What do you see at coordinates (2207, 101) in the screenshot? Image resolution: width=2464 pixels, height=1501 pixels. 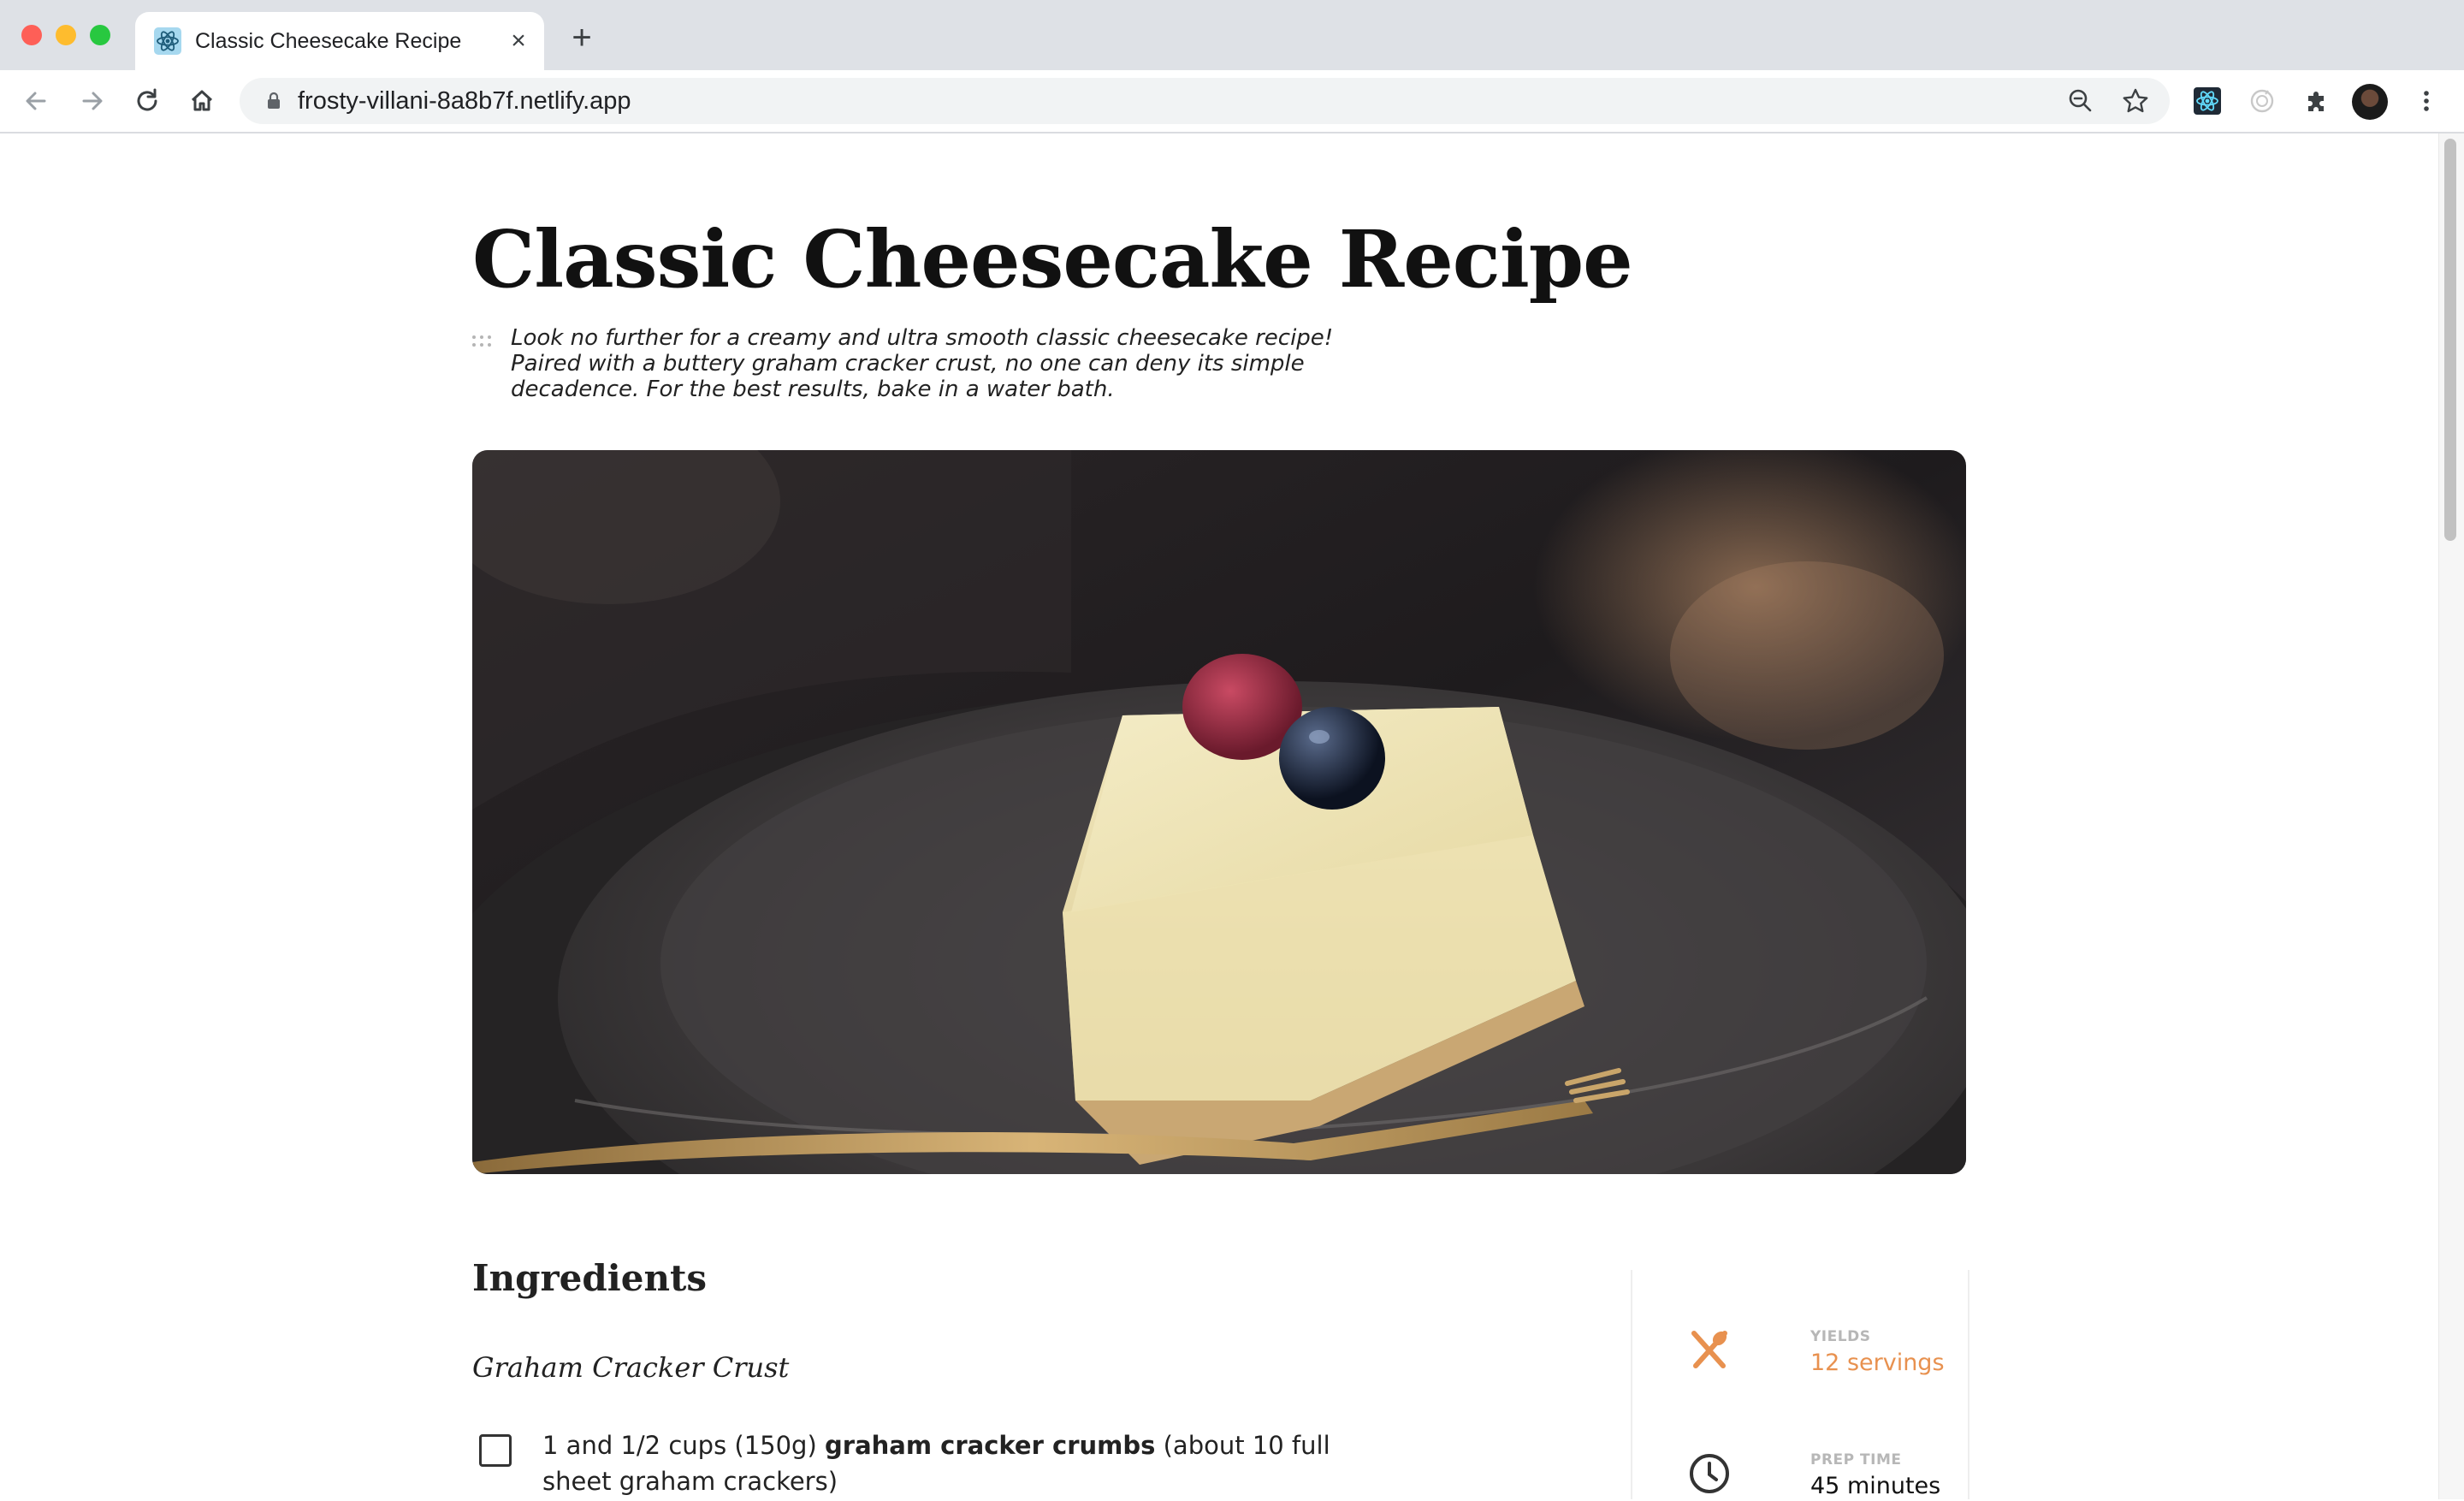 I see `react-devtools-extension-icon` at bounding box center [2207, 101].